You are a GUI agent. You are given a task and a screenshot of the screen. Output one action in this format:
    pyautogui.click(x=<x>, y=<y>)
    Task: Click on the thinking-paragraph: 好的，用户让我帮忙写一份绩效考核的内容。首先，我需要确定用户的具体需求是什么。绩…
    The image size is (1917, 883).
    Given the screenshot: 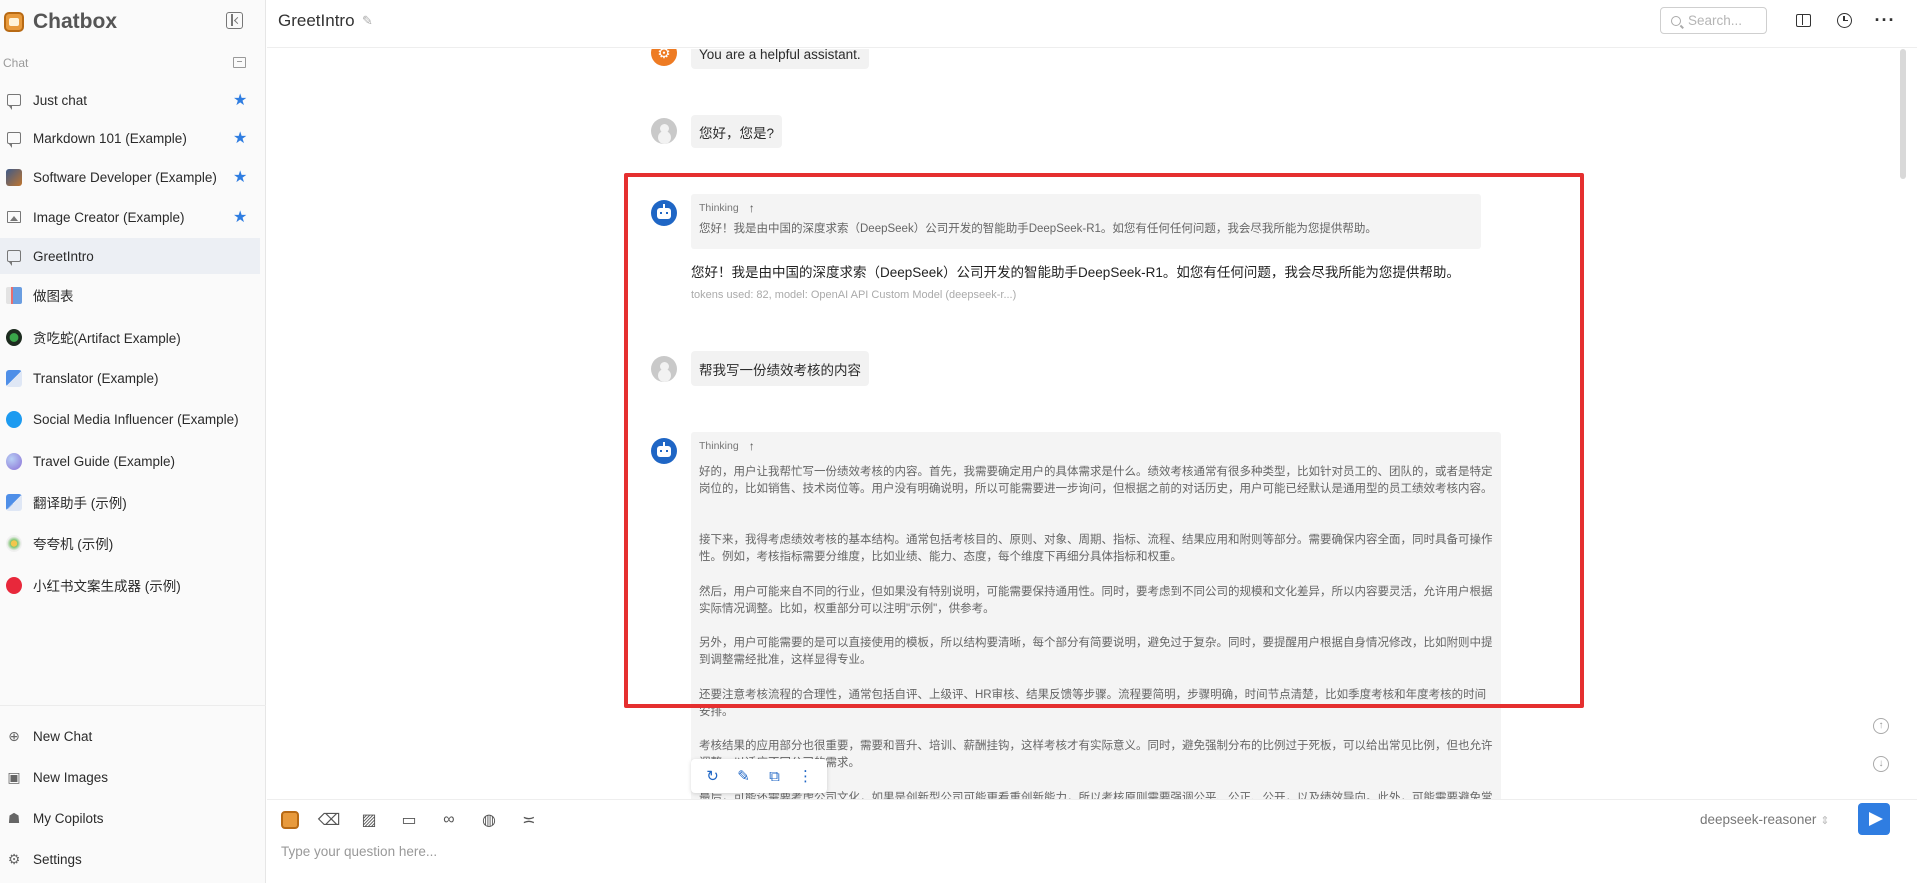 What is the action you would take?
    pyautogui.click(x=1096, y=480)
    